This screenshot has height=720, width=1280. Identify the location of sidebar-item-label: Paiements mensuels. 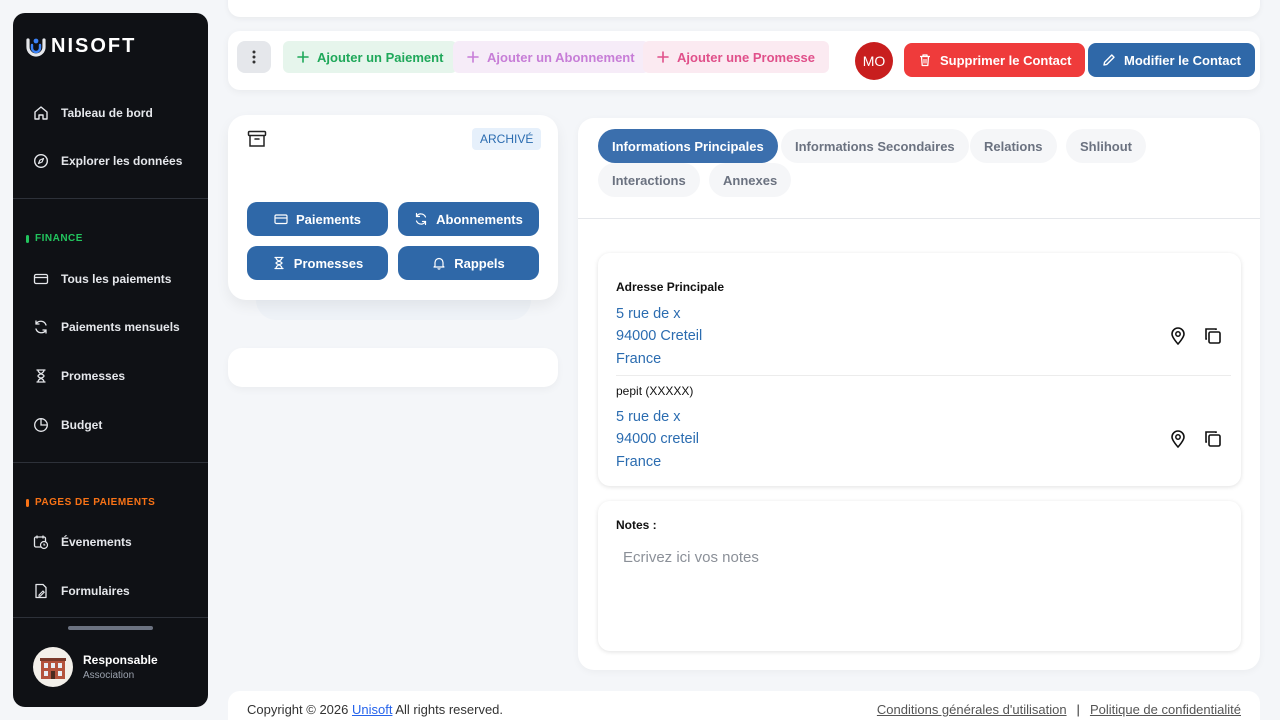
(120, 327).